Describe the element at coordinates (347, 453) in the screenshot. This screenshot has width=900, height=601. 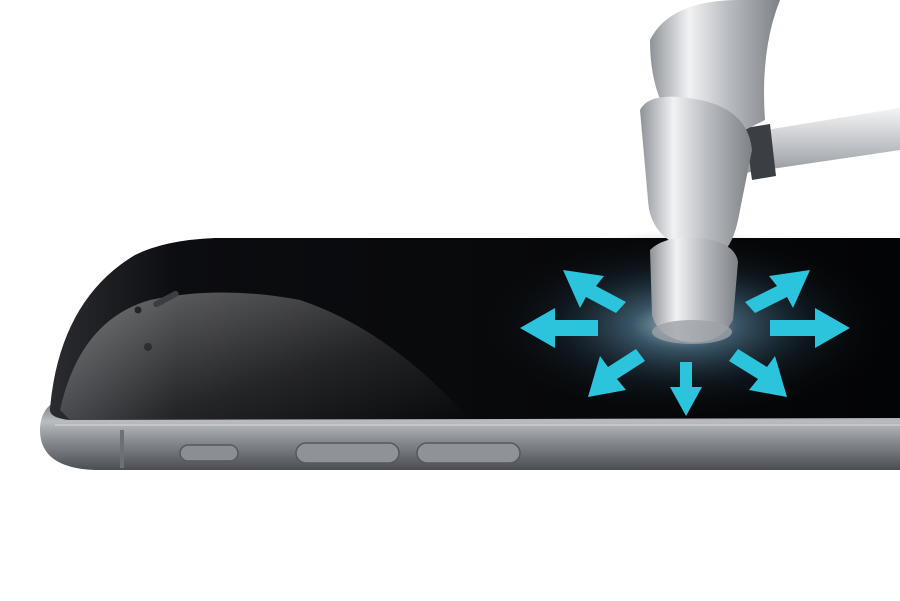
I see `volume-up-button-icon` at that location.